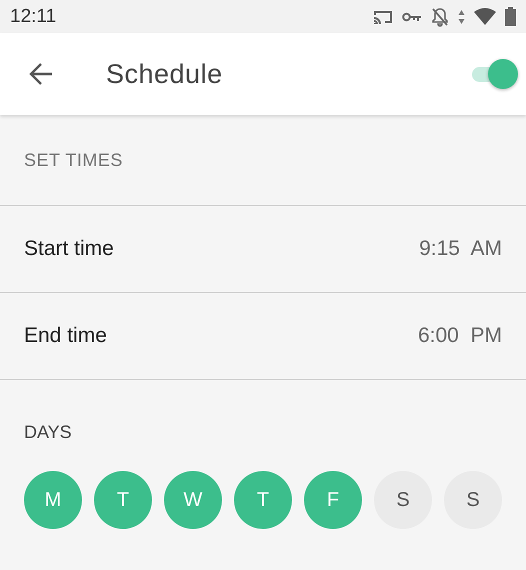 This screenshot has height=570, width=526. I want to click on time-value: 6:00 PM, so click(460, 336).